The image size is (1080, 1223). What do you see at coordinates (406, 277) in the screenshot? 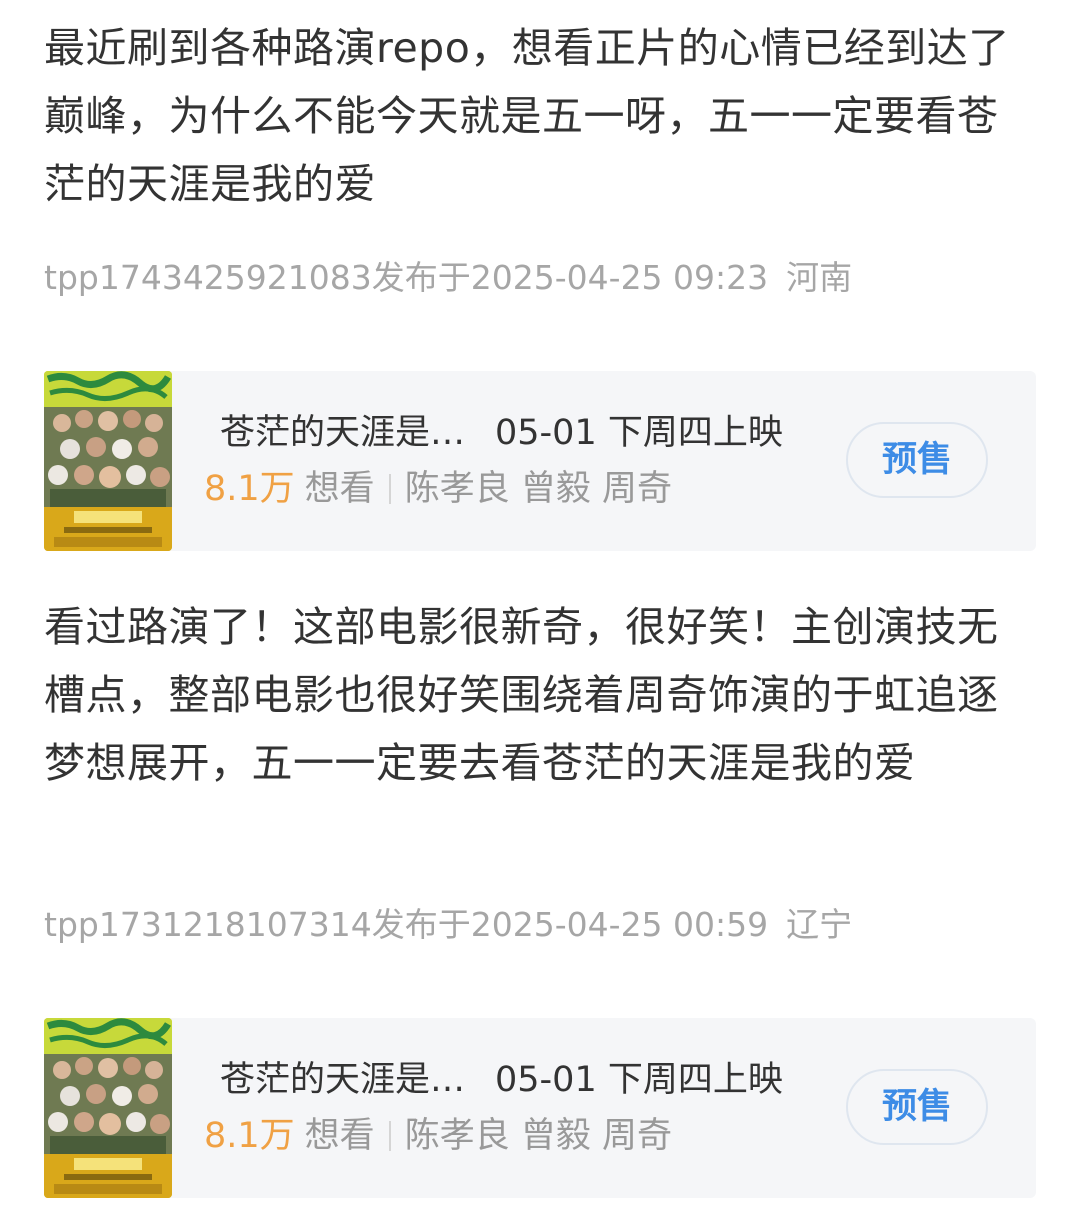
I see `post-author-time: tpp1743425921083发布于2025-04-25 09:23` at bounding box center [406, 277].